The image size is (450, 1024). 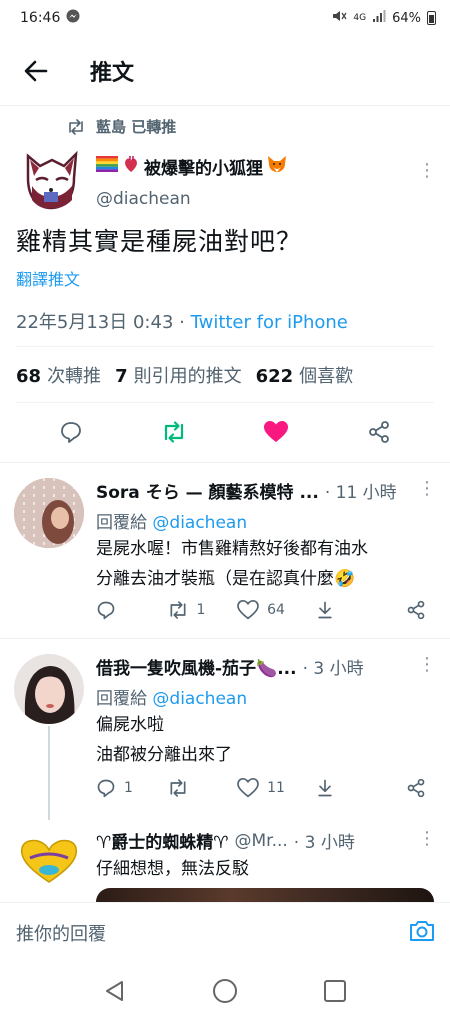 I want to click on reply-header: Sora そら — 顏藝系模特 ... · 11 小時, so click(x=246, y=490).